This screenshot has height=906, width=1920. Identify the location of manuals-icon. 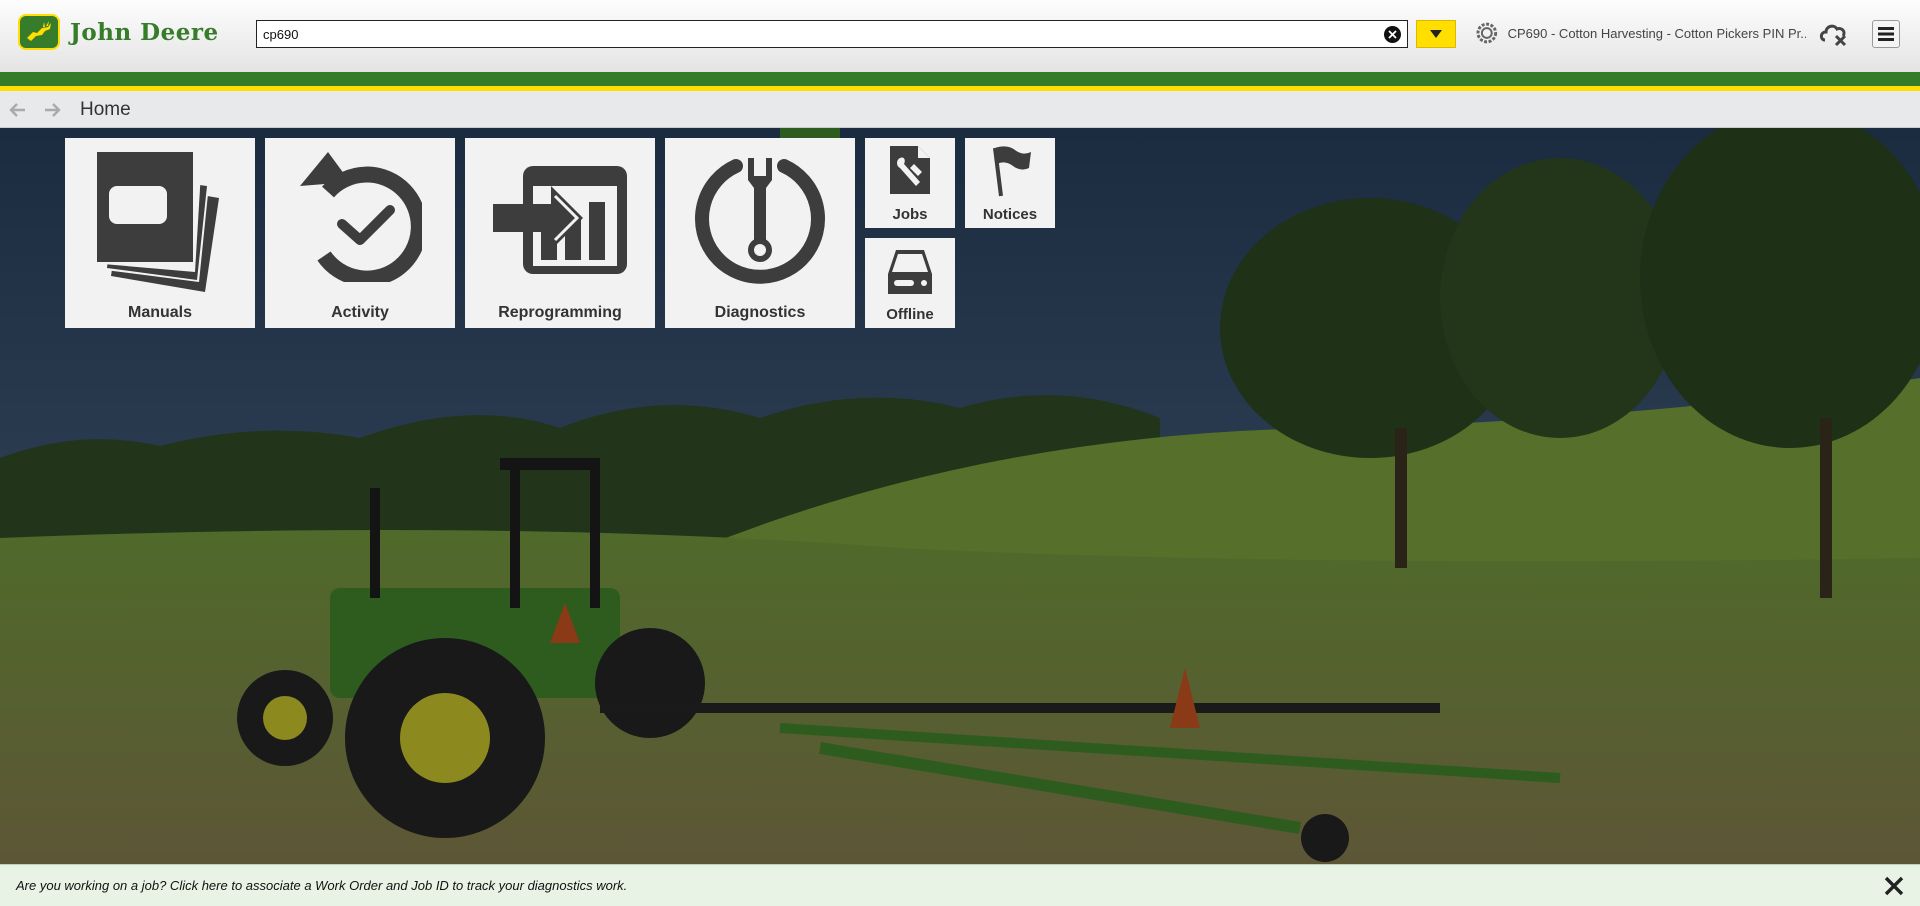
(158, 222).